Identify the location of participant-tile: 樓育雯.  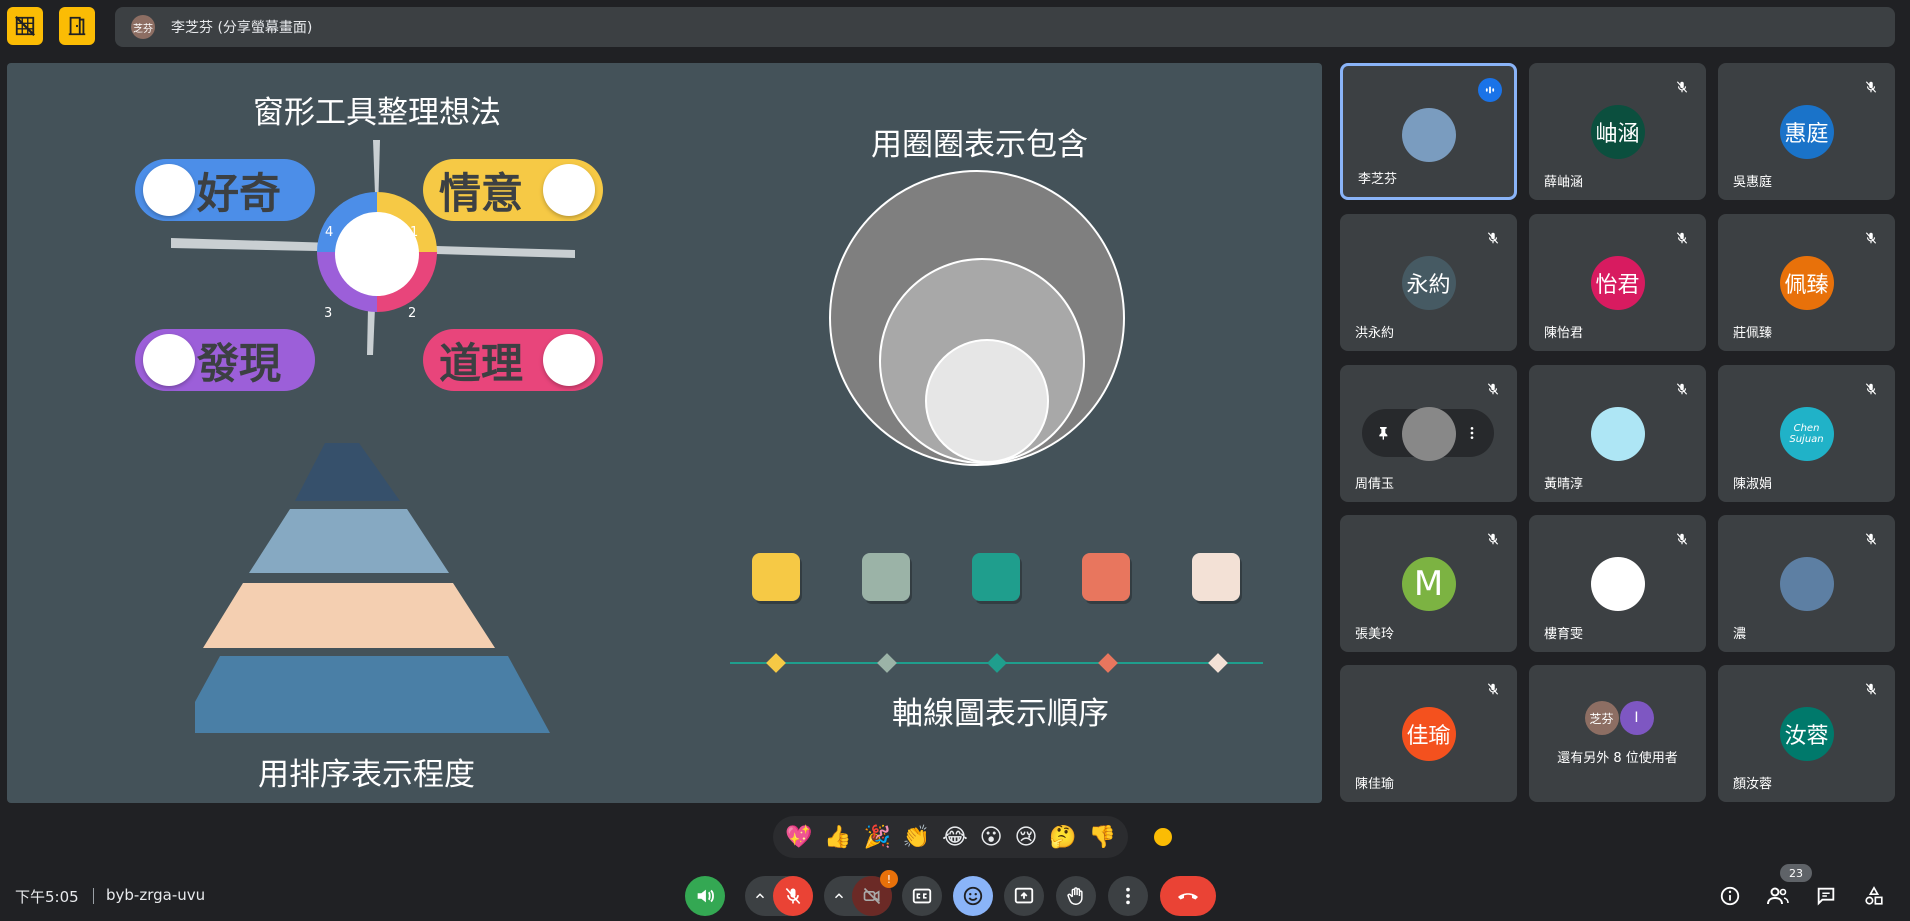
(1617, 583).